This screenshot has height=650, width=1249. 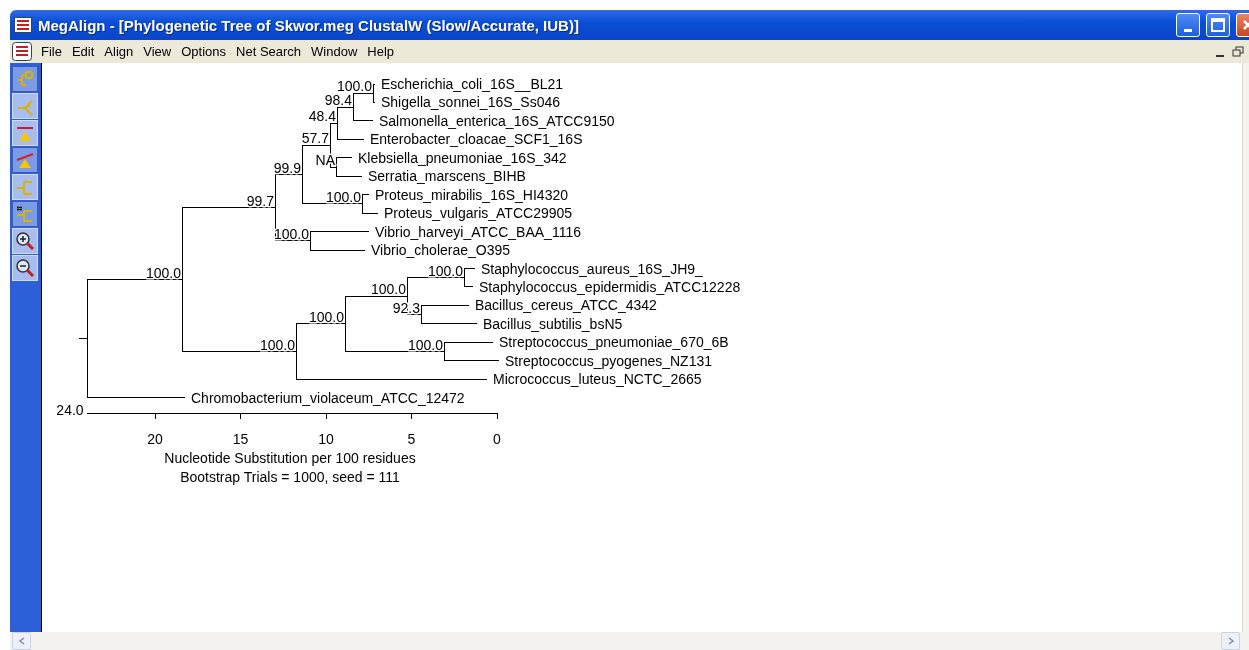 What do you see at coordinates (478, 213) in the screenshot?
I see `taxon-label: Proteus_vulgaris_ATCC29905` at bounding box center [478, 213].